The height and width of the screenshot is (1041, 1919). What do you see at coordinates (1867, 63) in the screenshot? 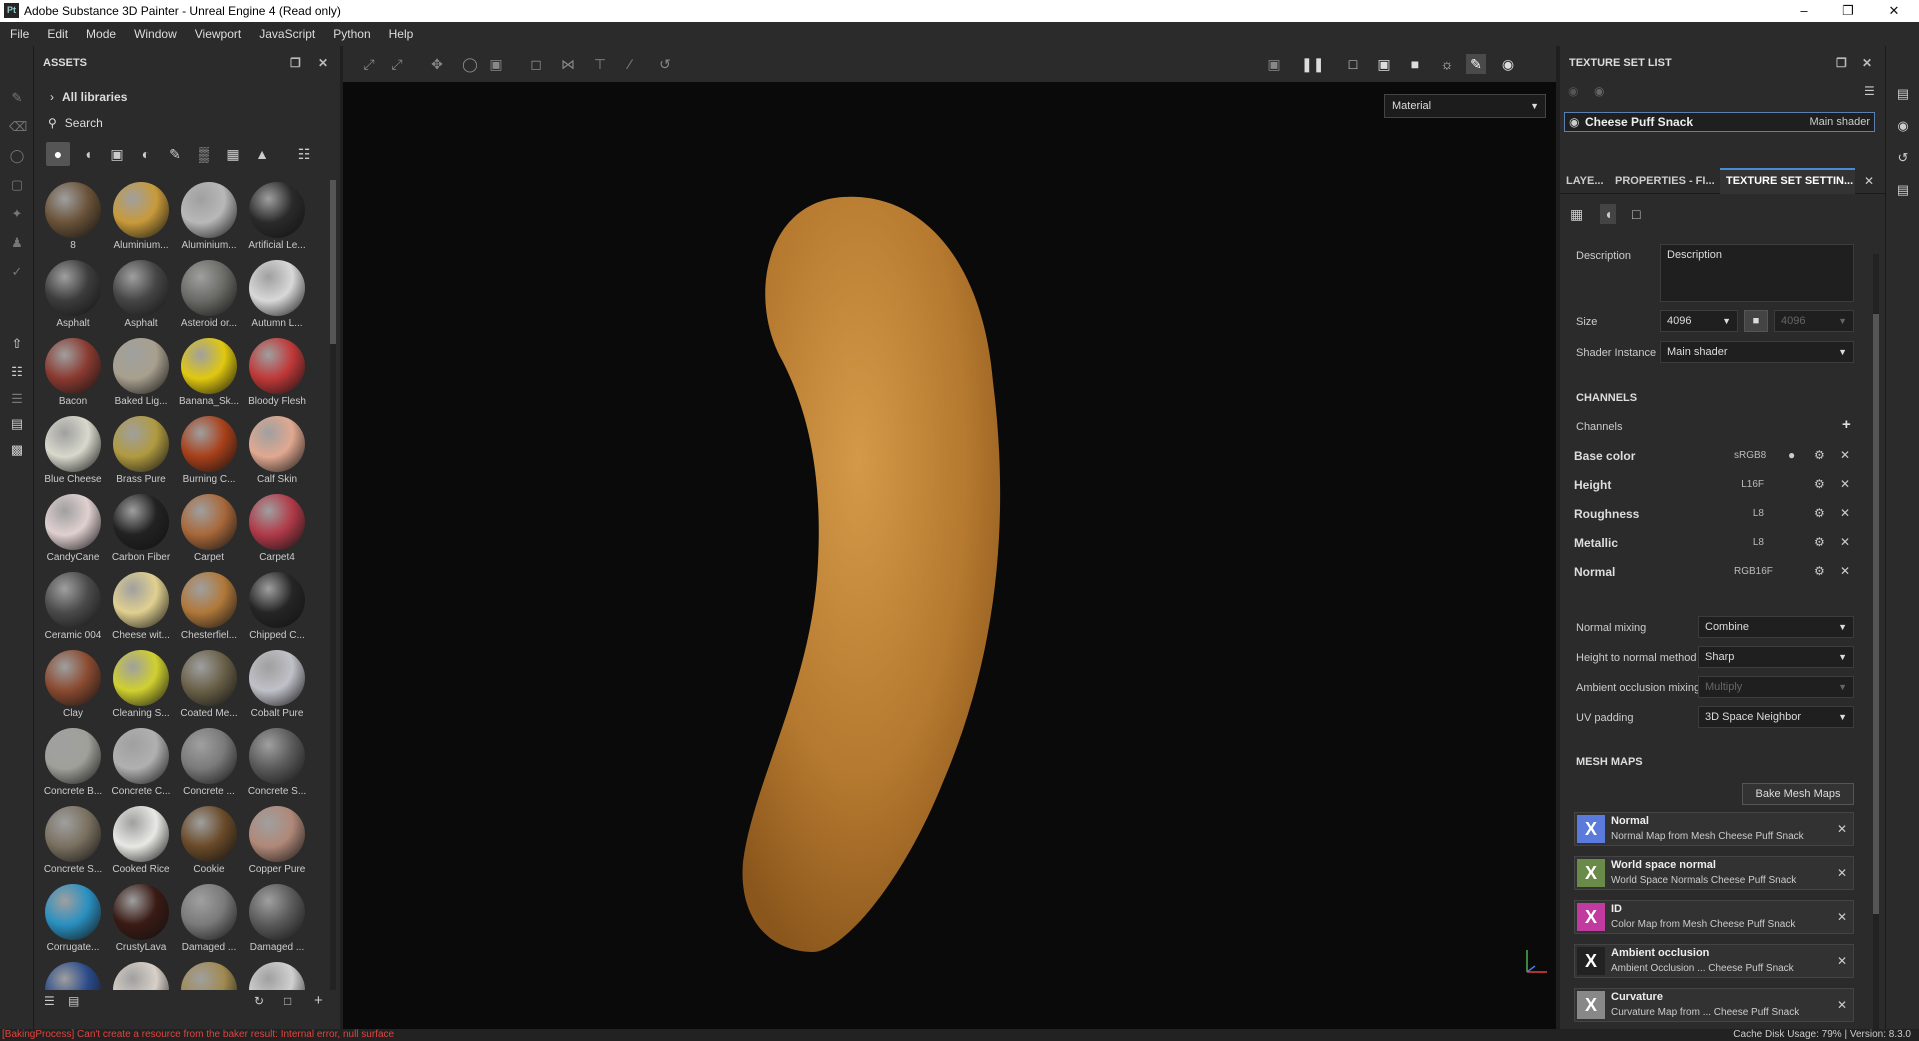
I see `close-panel-icon: ✕` at bounding box center [1867, 63].